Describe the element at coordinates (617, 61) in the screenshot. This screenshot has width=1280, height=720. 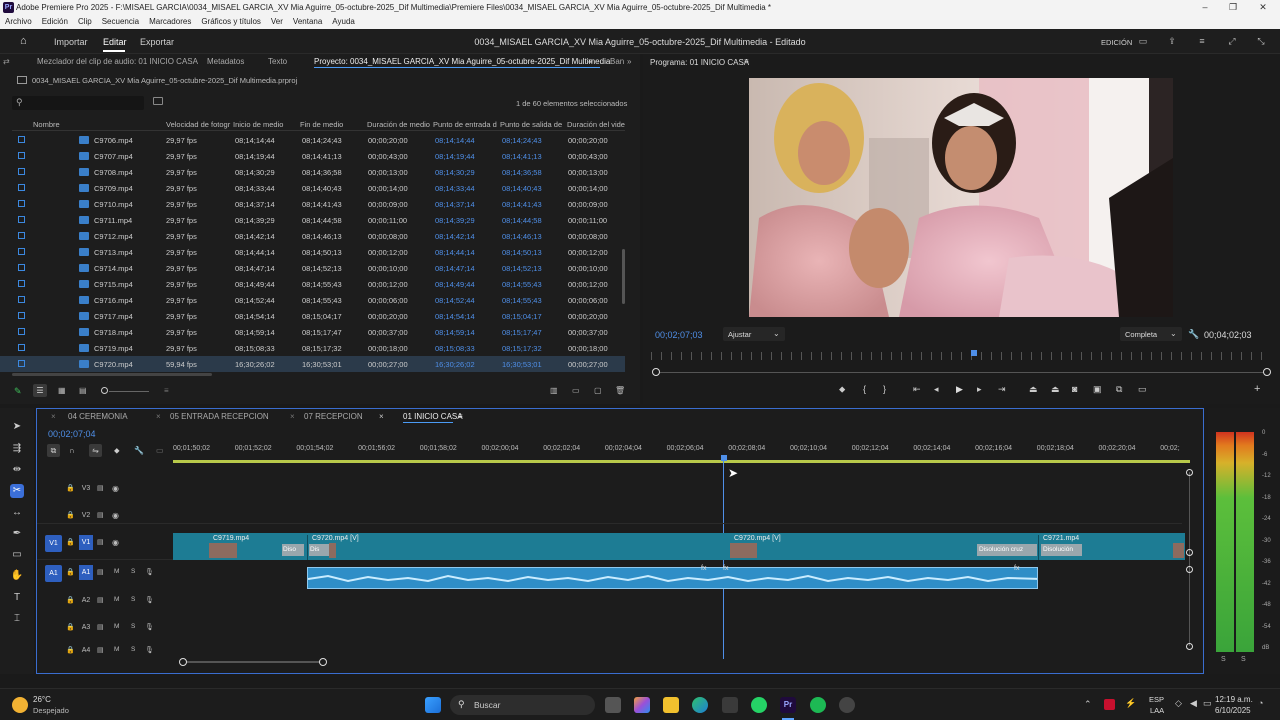
I see `tab-bandeja: Ban` at that location.